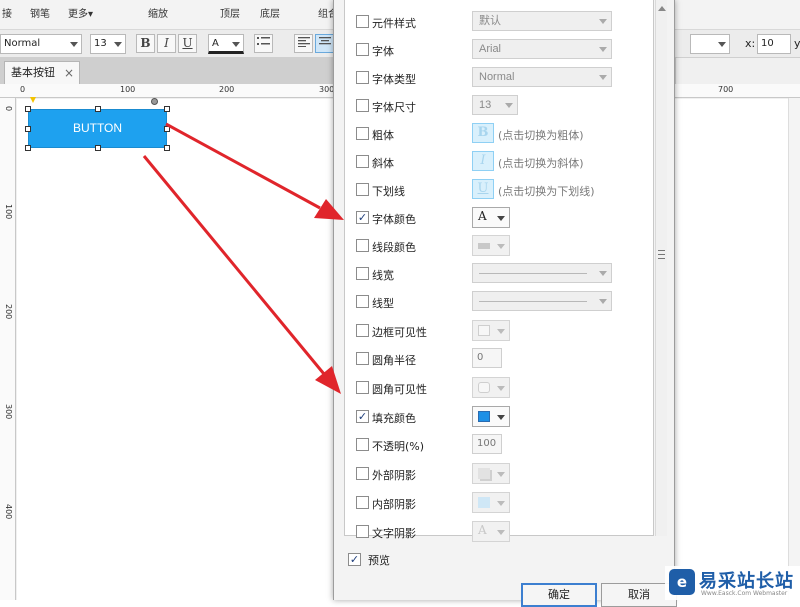 This screenshot has height=607, width=800. I want to click on row-underline: 下划线 U (点击切换为下划线), so click(499, 190).